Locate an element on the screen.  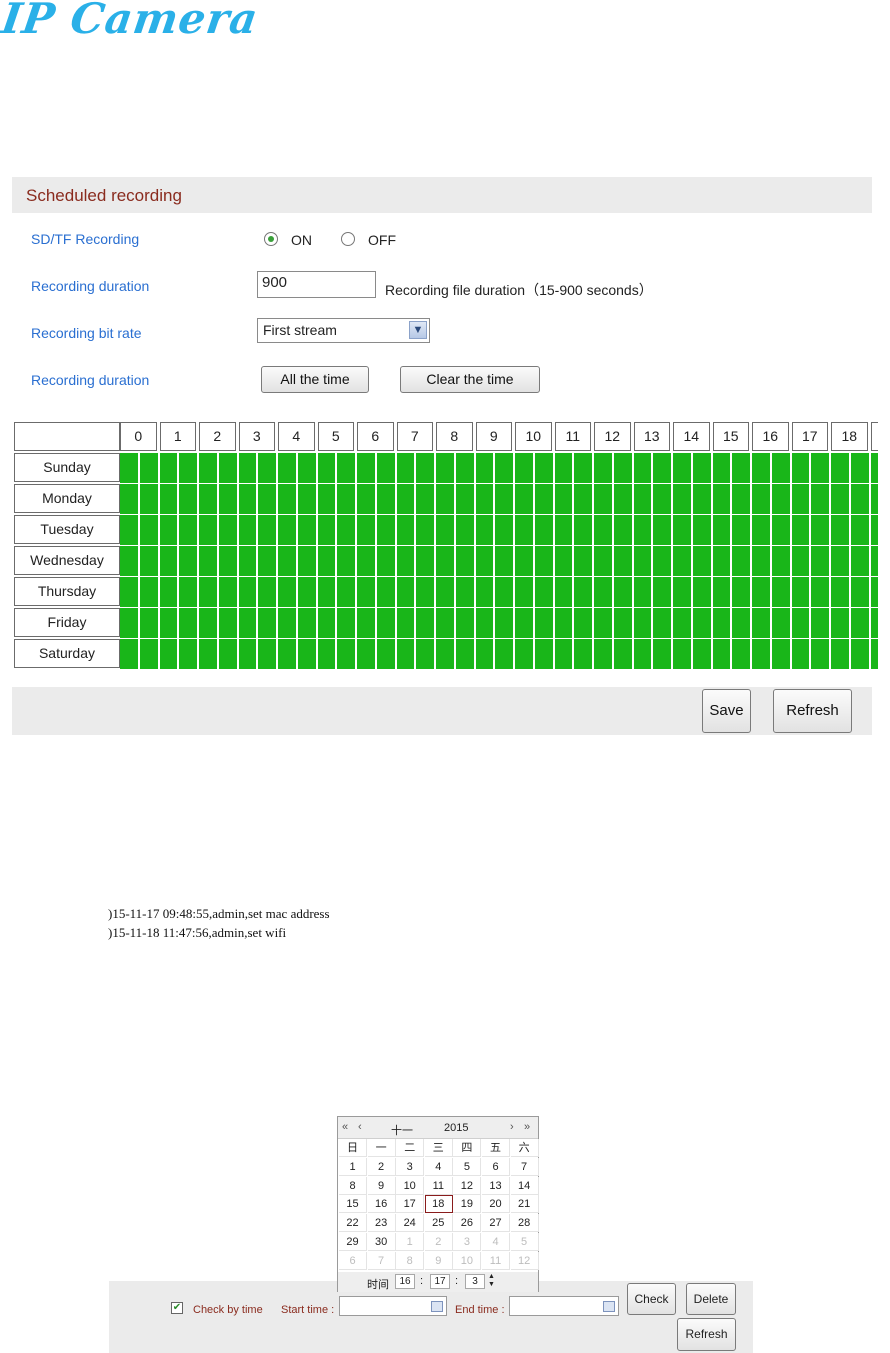
calendar-day: 11 is located at coordinates (438, 1185).